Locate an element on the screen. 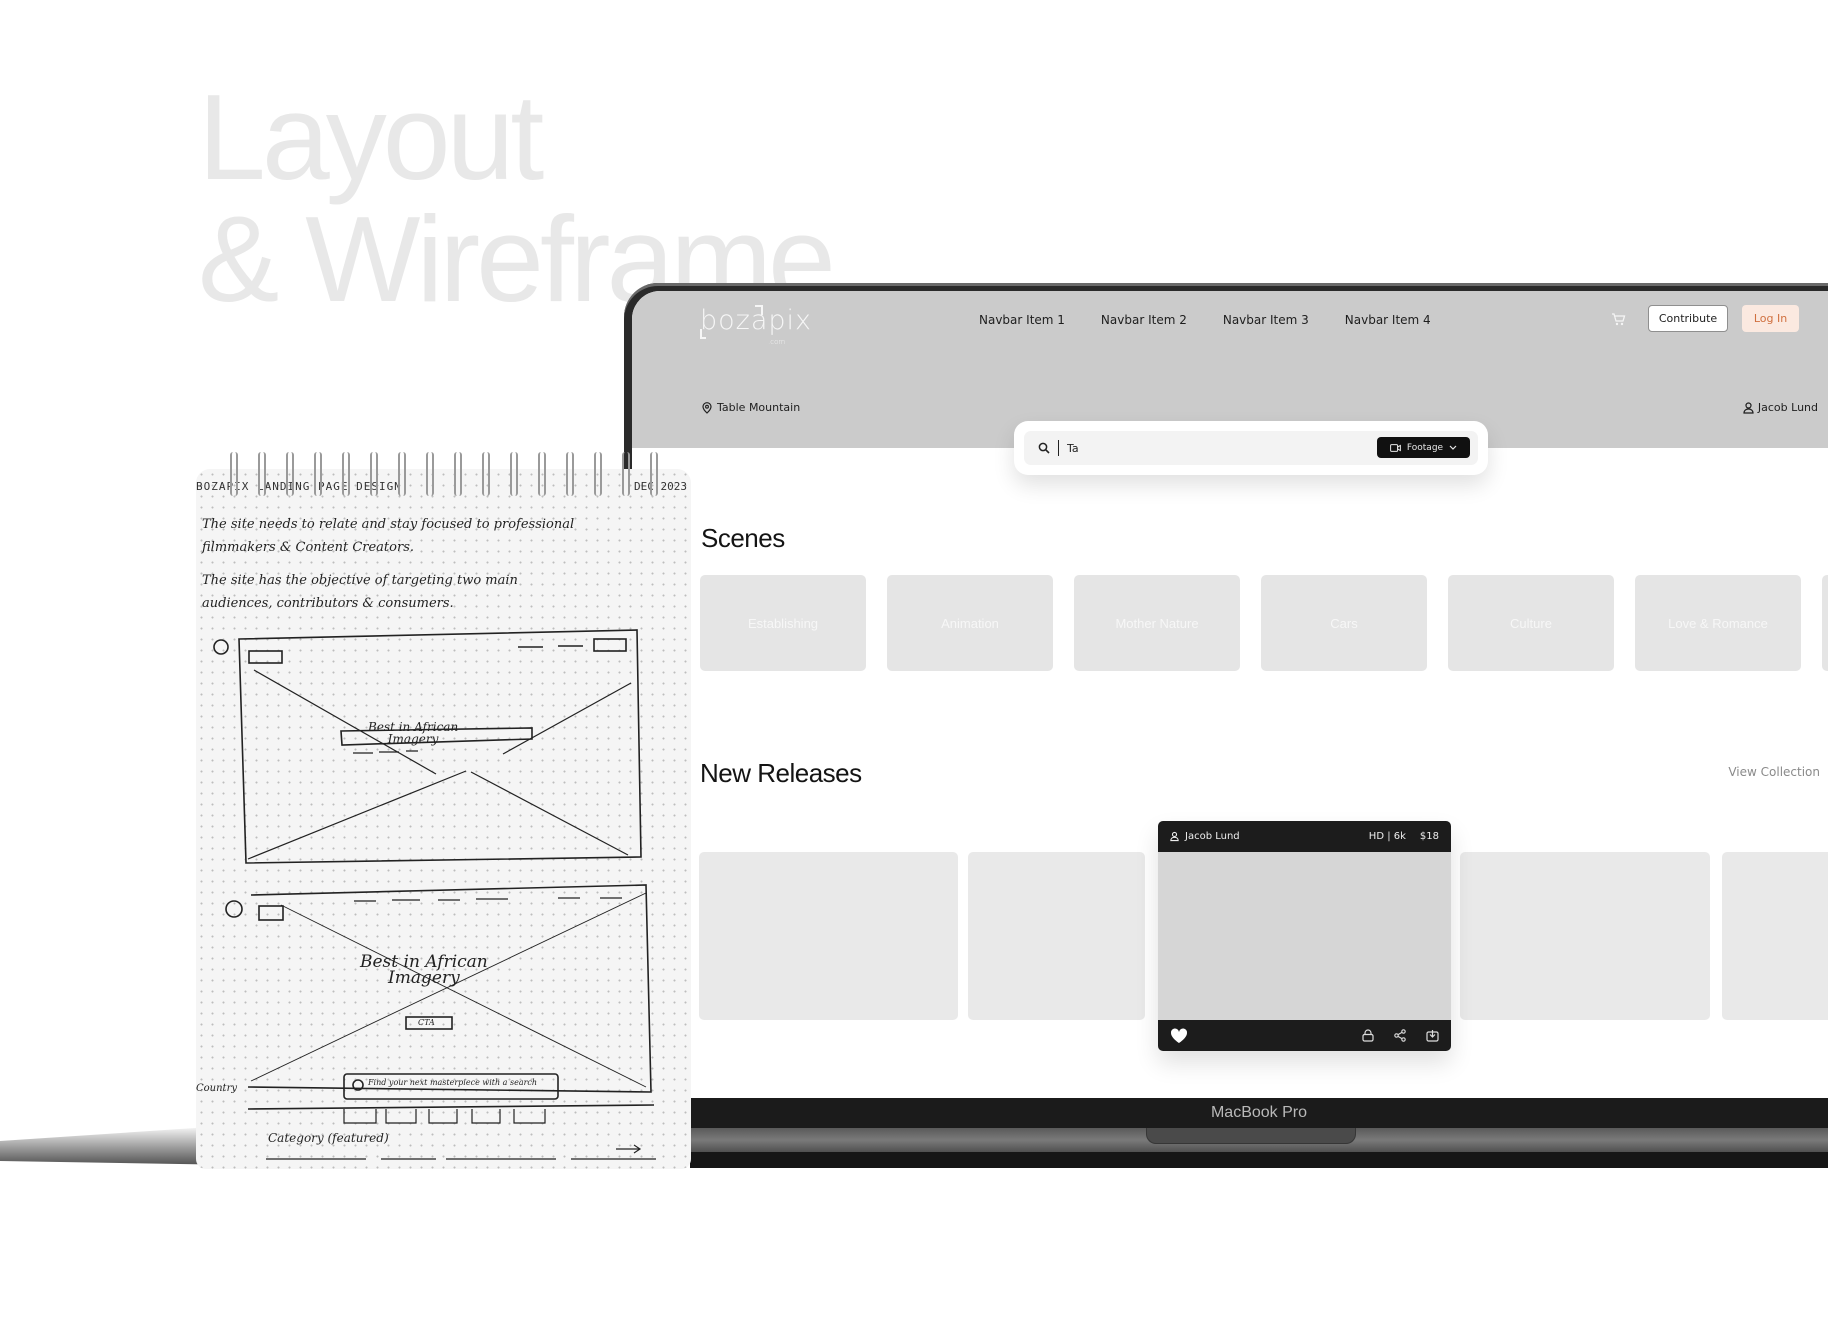 This screenshot has width=1828, height=1320. wireframe-sketches is located at coordinates (434, 894).